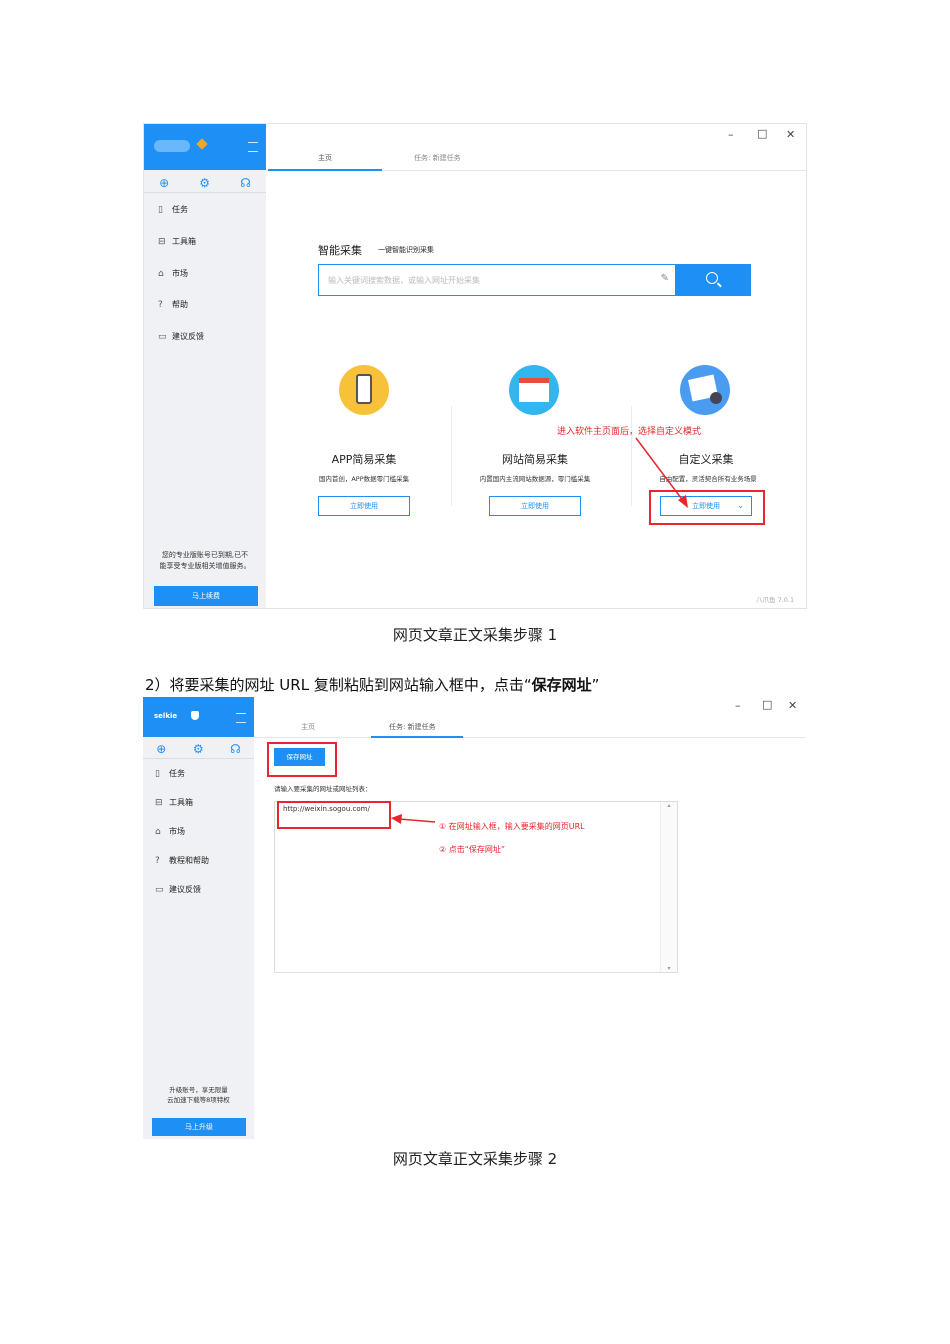 This screenshot has height=1344, width=950. Describe the element at coordinates (535, 479) in the screenshot. I see `card-desc-website: 内置国内主流网站数据源，零门槛采集` at that location.